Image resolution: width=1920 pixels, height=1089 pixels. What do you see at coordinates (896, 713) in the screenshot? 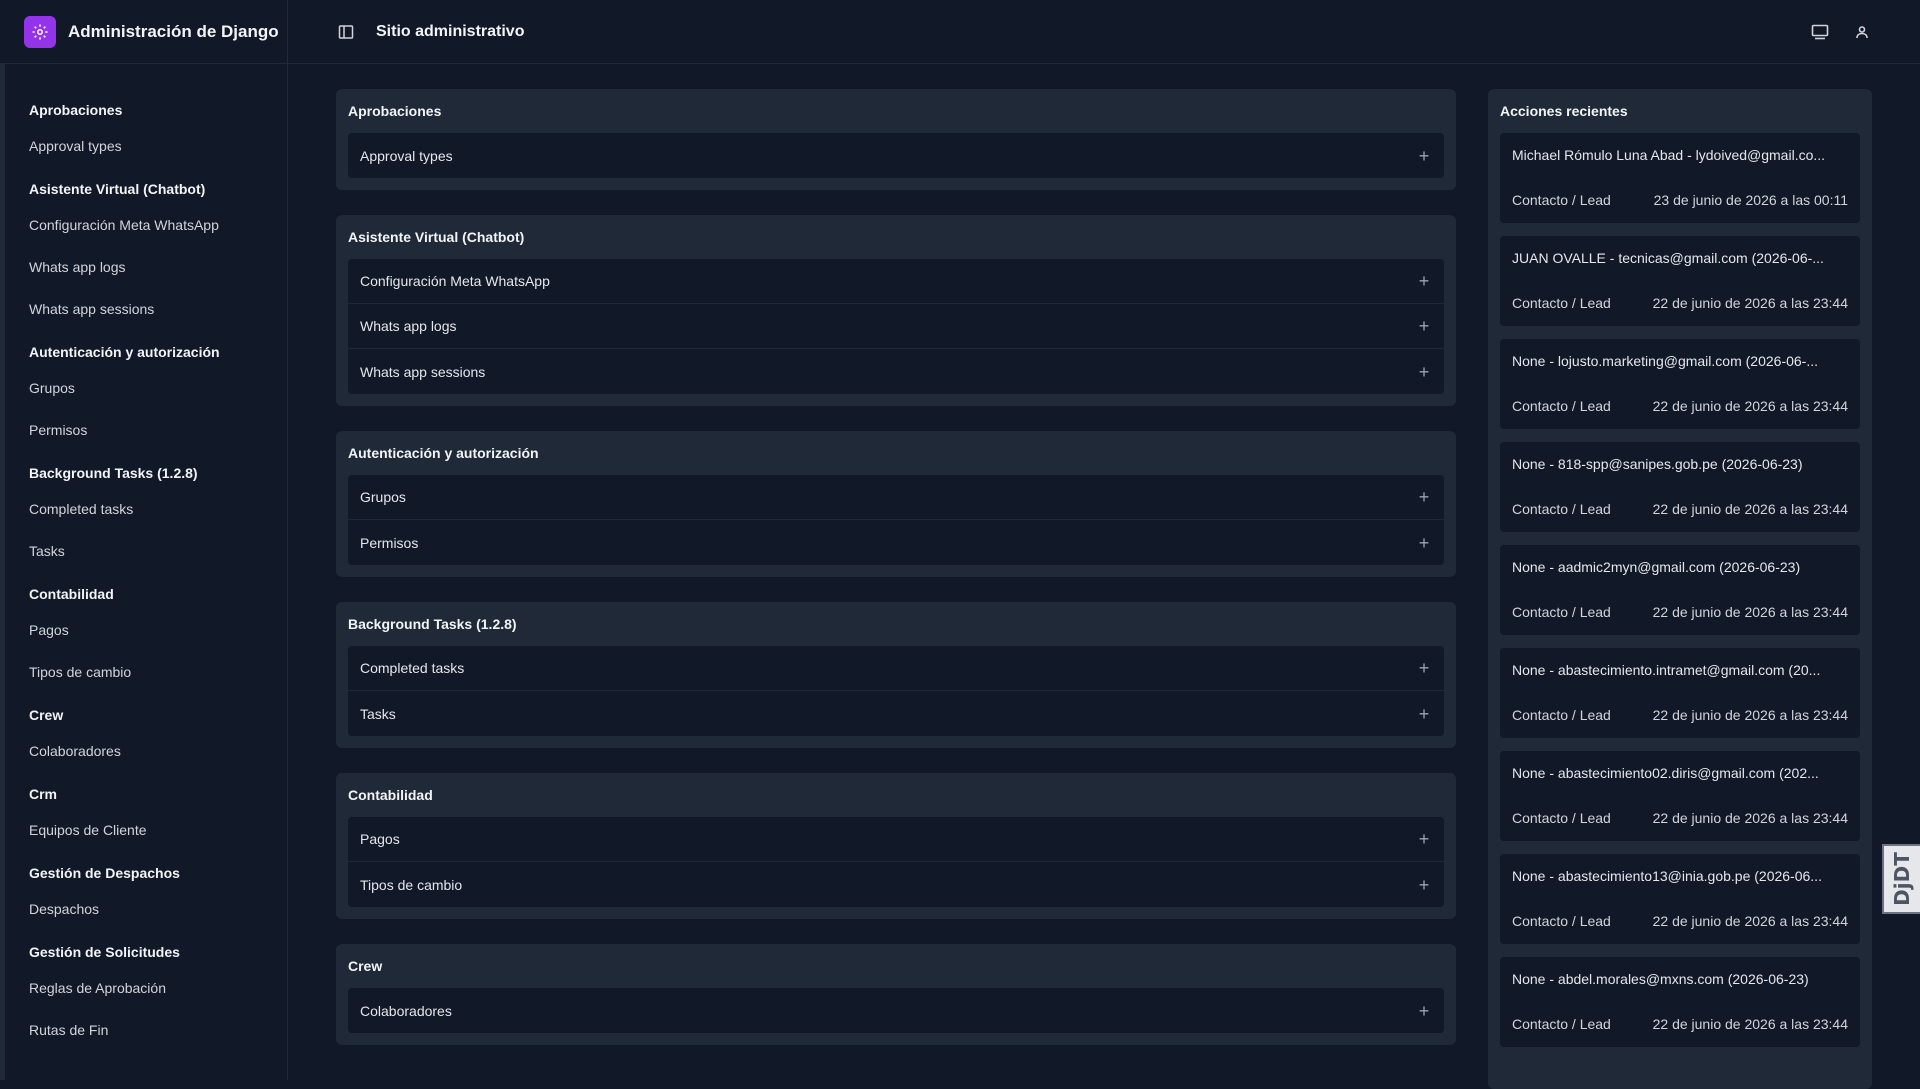
I see `model-row-tasks: Tasks +` at bounding box center [896, 713].